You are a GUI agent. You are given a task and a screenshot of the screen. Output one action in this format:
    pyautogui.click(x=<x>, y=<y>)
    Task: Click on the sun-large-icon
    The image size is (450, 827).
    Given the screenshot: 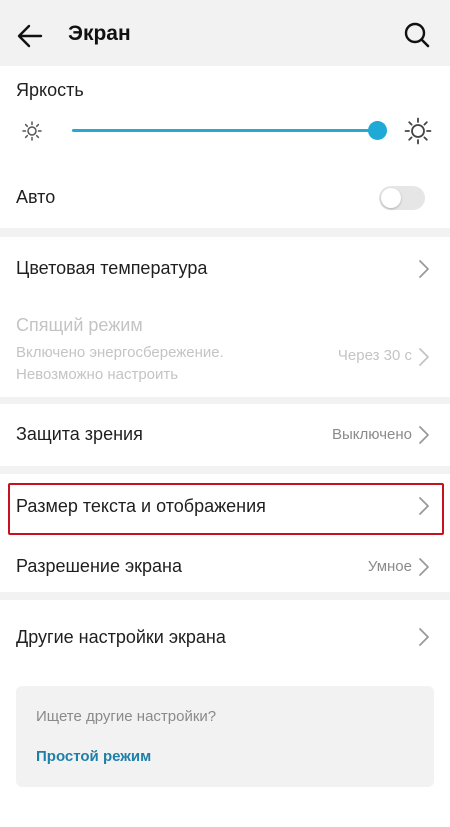 What is the action you would take?
    pyautogui.click(x=418, y=131)
    